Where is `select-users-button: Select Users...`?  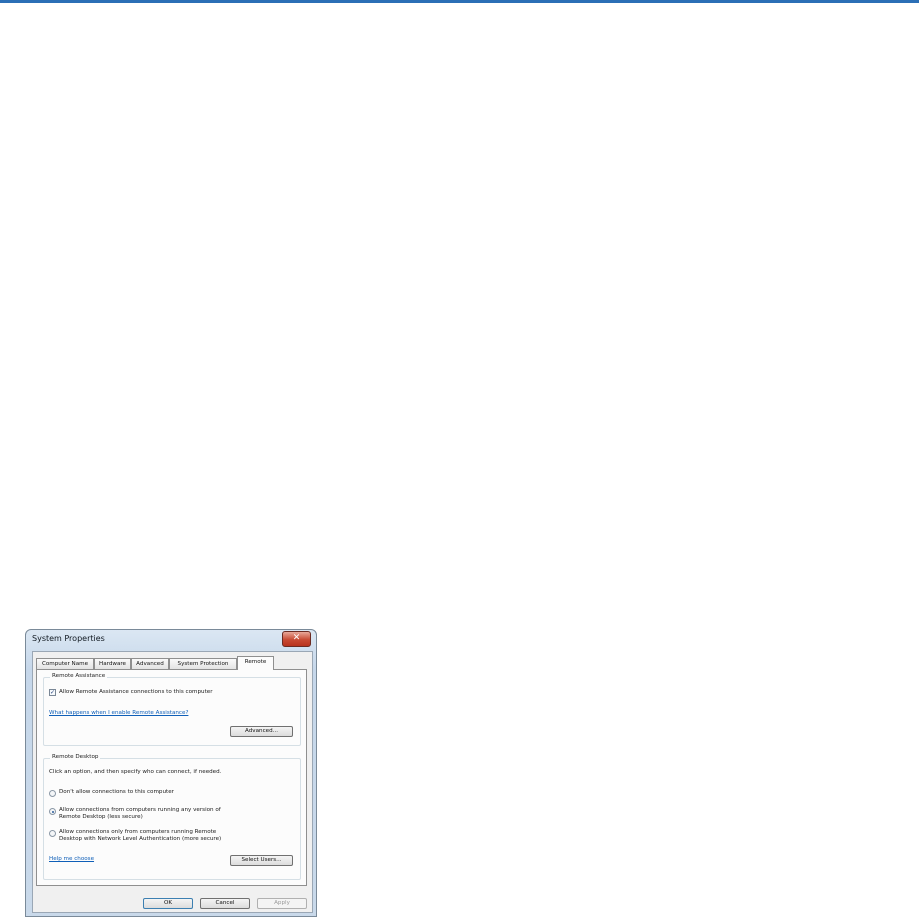
select-users-button: Select Users... is located at coordinates (261, 860).